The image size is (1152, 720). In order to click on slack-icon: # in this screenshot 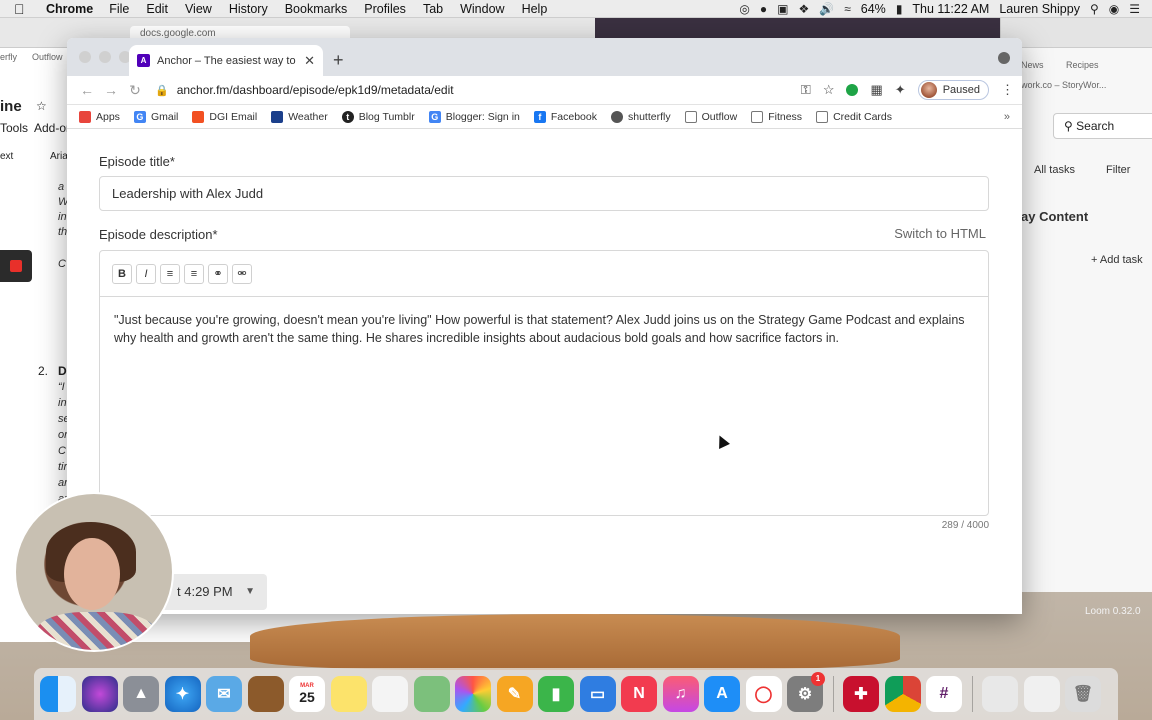, I will do `click(944, 694)`.